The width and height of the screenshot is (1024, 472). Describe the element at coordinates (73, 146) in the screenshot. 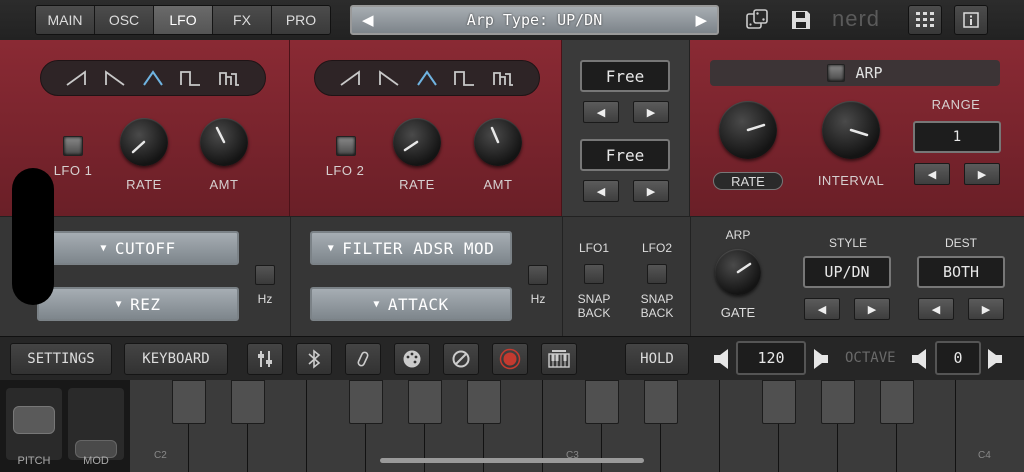

I see `lfo1-toggle-led` at that location.